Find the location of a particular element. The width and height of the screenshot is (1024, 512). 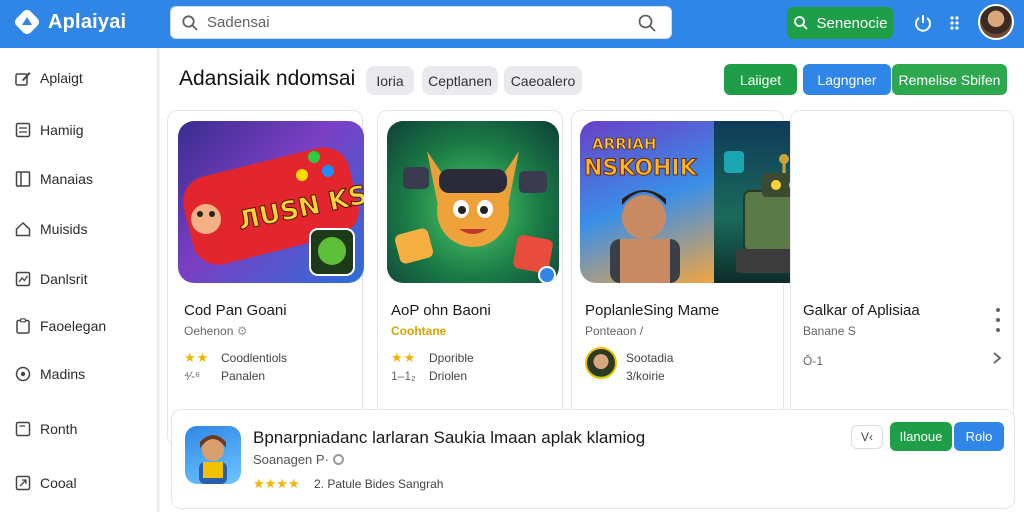

app-developer: Banane S is located at coordinates (829, 331).